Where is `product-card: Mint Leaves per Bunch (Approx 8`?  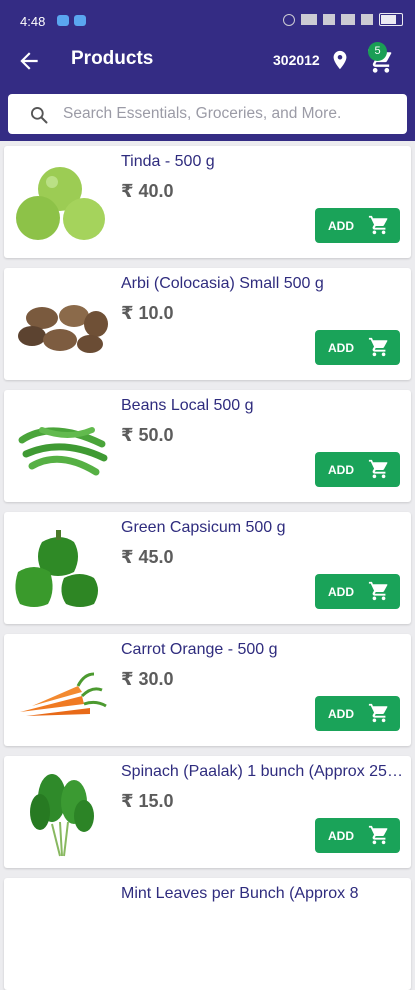
product-card: Mint Leaves per Bunch (Approx 8 is located at coordinates (207, 934).